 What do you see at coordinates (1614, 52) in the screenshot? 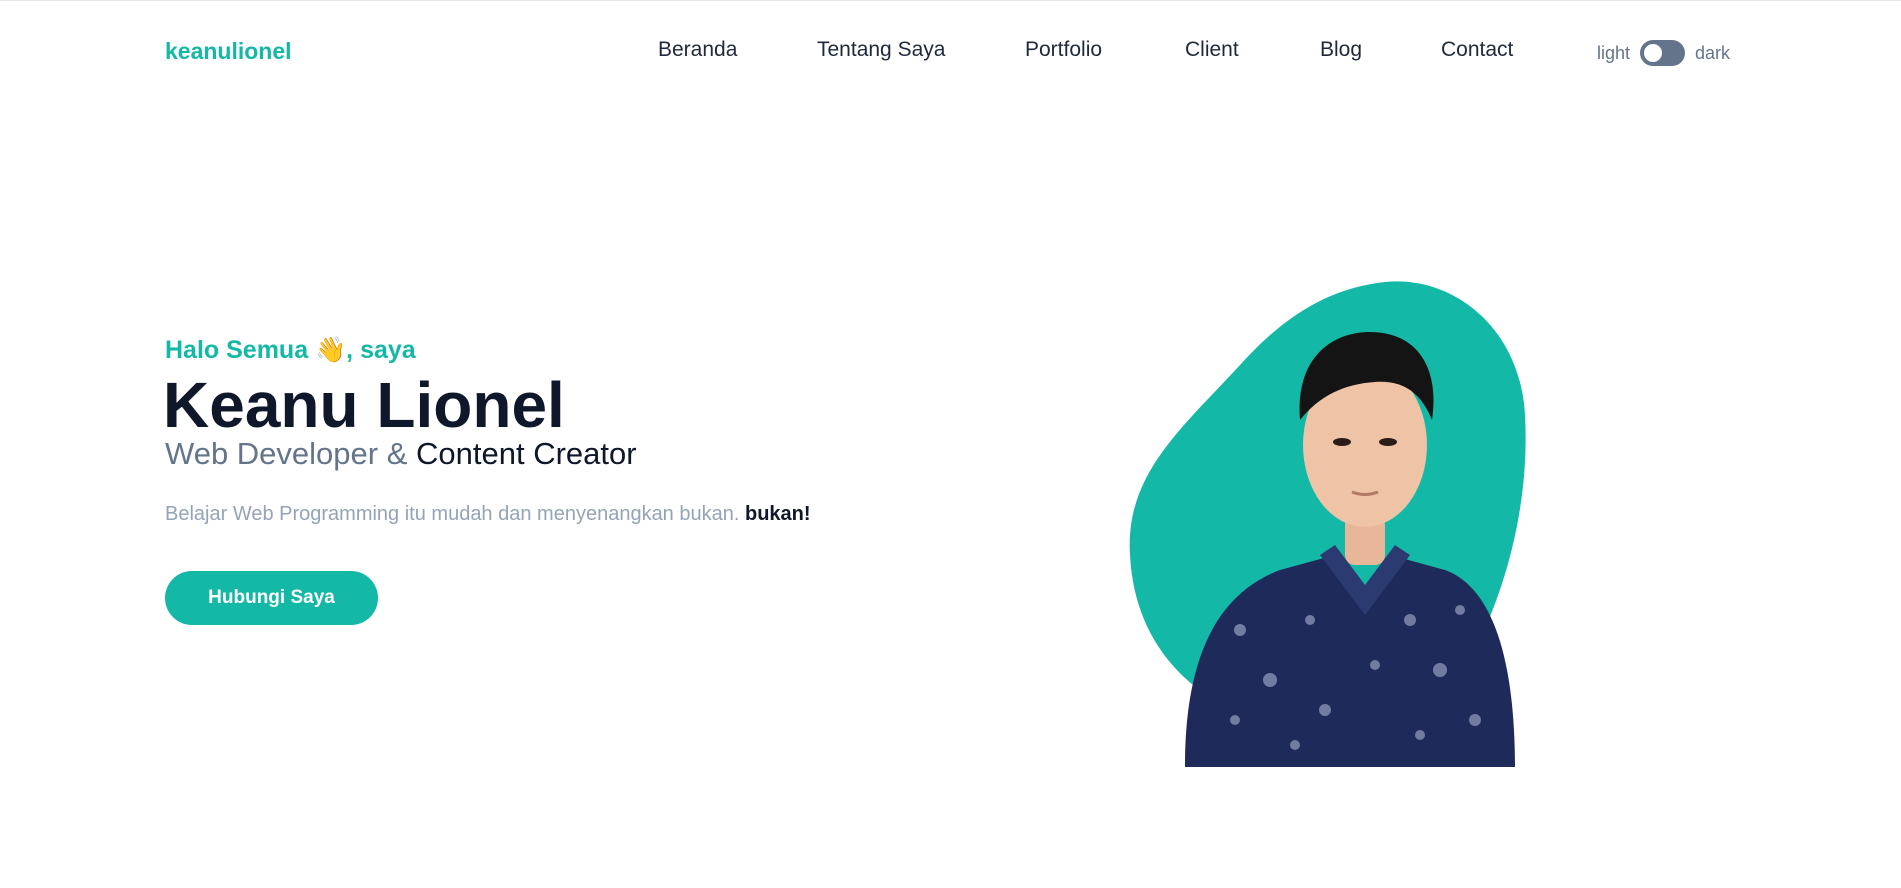
I see `light-label: light` at bounding box center [1614, 52].